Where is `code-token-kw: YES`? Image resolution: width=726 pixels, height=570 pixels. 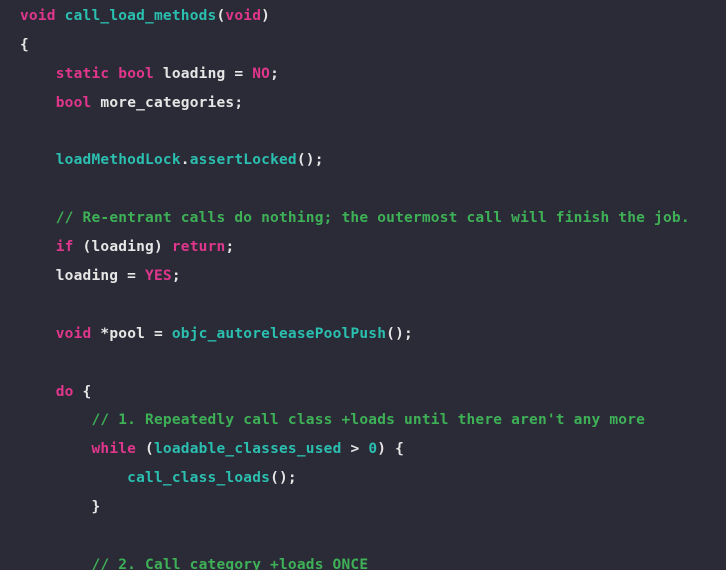
code-token-kw: YES is located at coordinates (158, 276).